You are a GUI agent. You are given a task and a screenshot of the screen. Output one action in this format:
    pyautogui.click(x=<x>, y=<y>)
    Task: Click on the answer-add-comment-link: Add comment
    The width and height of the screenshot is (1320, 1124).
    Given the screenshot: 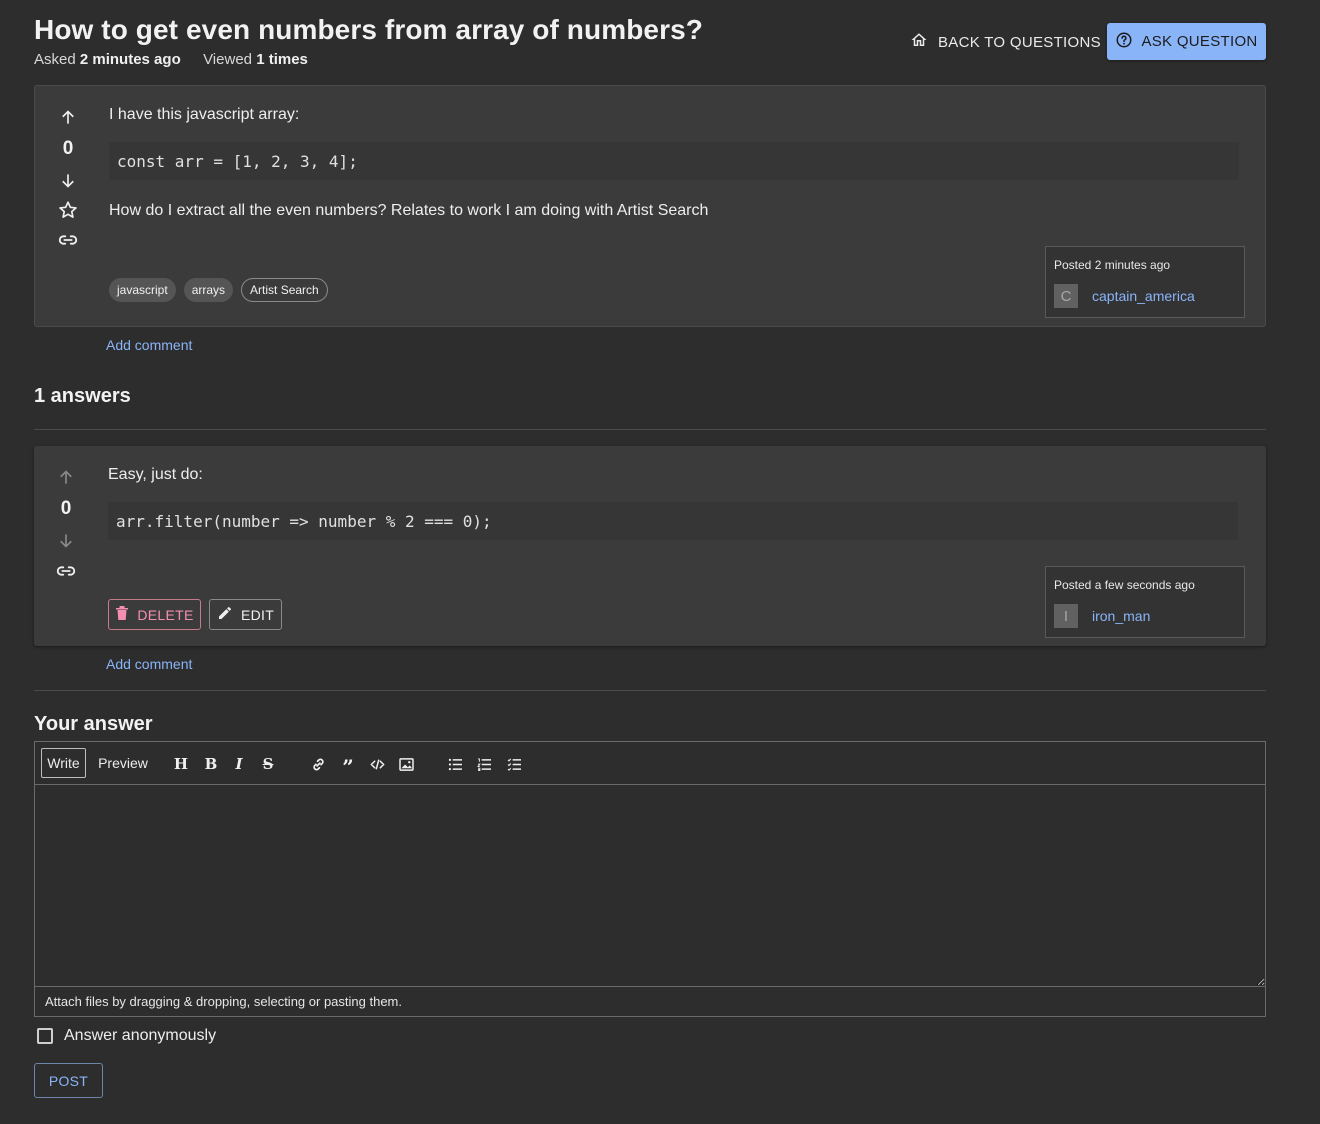 What is the action you would take?
    pyautogui.click(x=149, y=664)
    